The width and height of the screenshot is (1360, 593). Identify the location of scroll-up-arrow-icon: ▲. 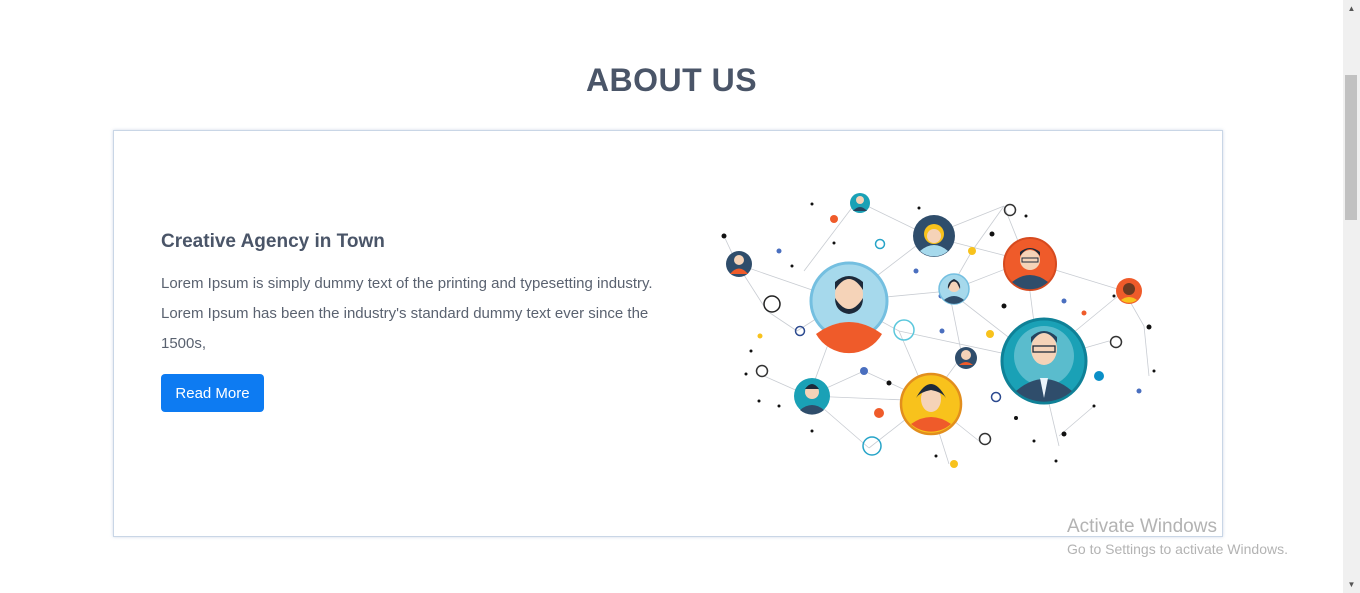
(1351, 8).